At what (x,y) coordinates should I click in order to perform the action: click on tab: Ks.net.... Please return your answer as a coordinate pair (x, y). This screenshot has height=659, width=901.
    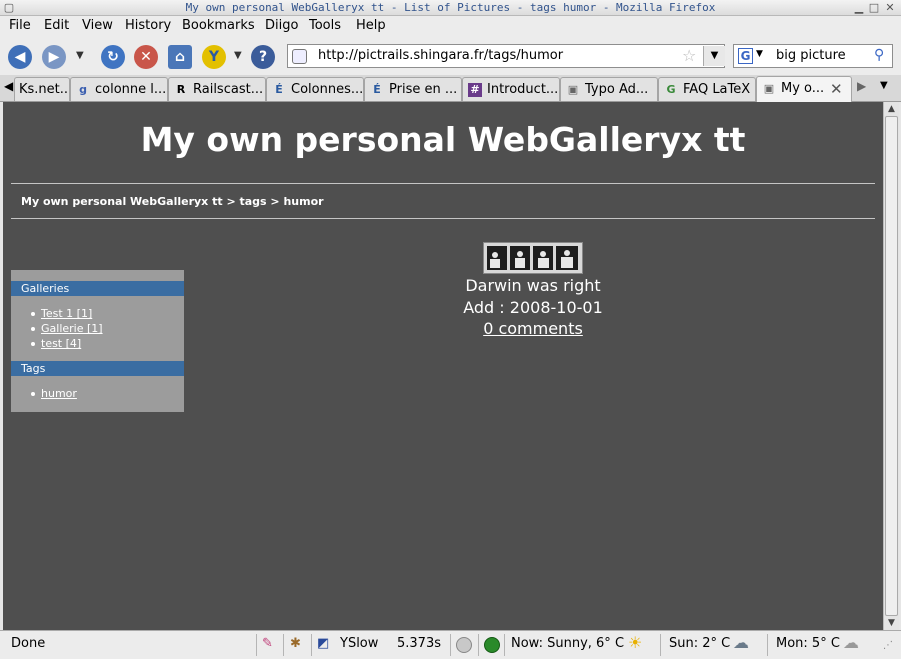
    Looking at the image, I should click on (42, 89).